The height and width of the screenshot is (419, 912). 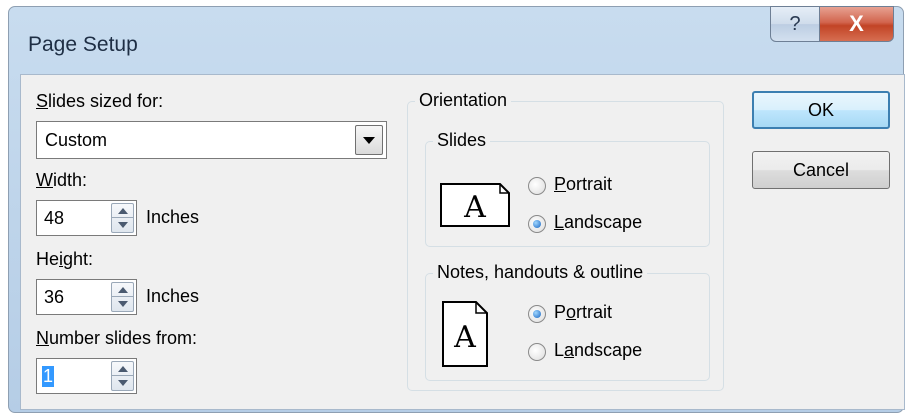 What do you see at coordinates (537, 224) in the screenshot?
I see `slides-landscape-radio` at bounding box center [537, 224].